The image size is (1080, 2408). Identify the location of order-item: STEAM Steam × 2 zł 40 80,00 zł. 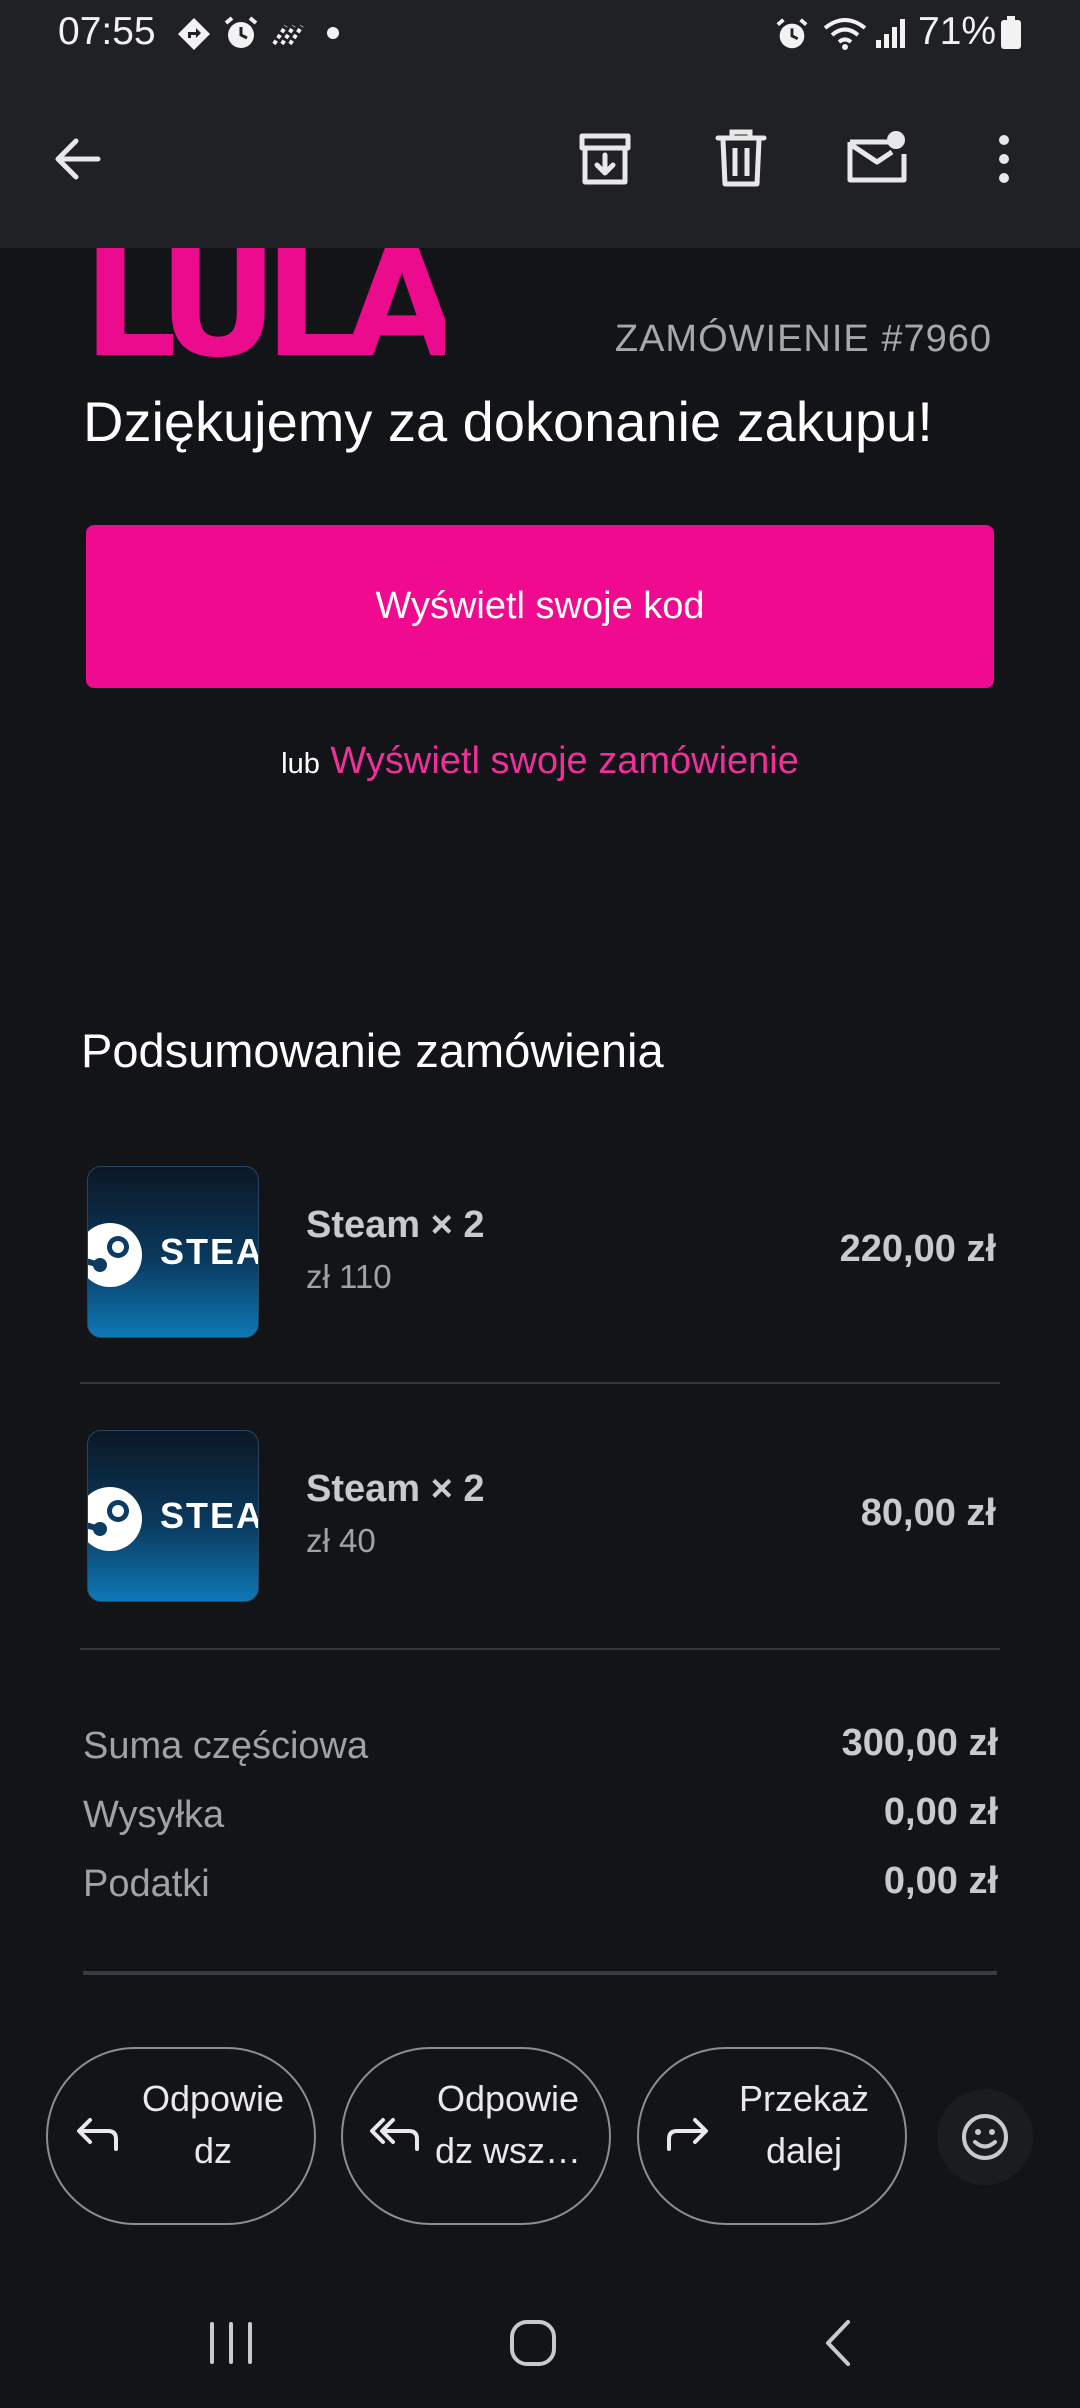
(540, 1518).